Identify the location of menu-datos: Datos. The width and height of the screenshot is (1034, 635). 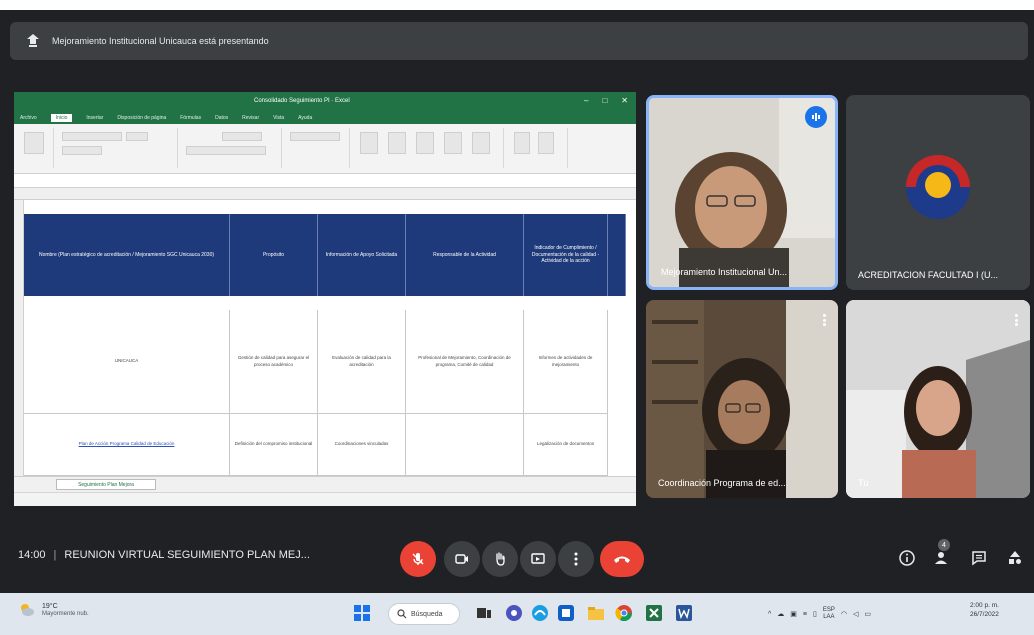
(221, 118).